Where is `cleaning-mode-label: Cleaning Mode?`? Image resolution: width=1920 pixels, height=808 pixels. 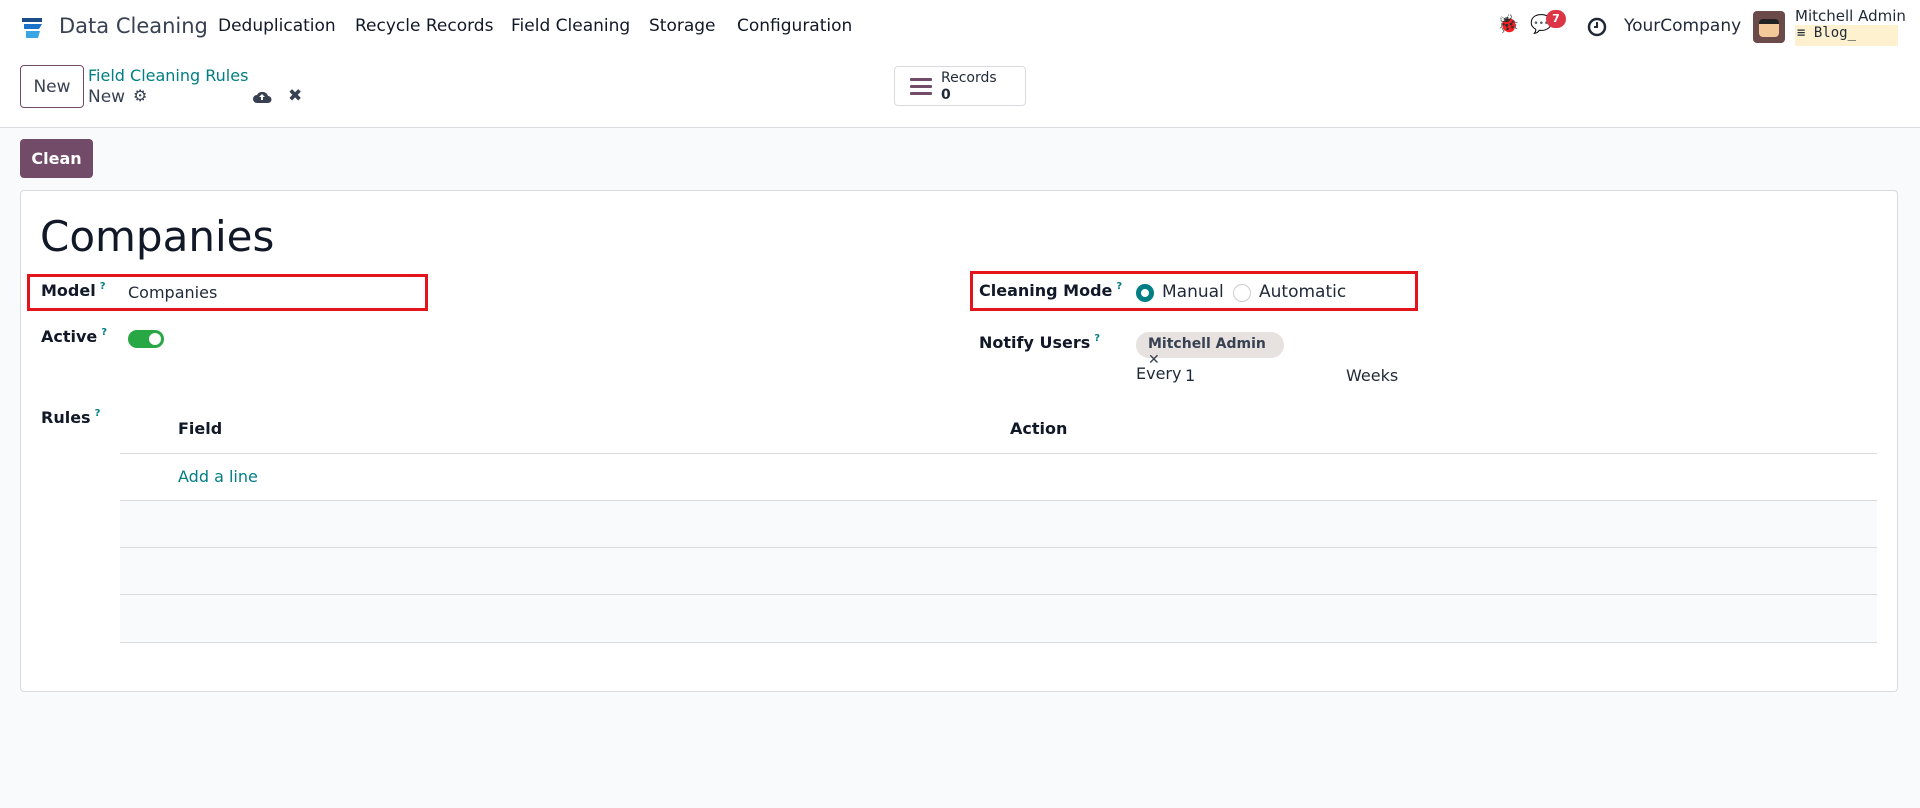 cleaning-mode-label: Cleaning Mode? is located at coordinates (1050, 290).